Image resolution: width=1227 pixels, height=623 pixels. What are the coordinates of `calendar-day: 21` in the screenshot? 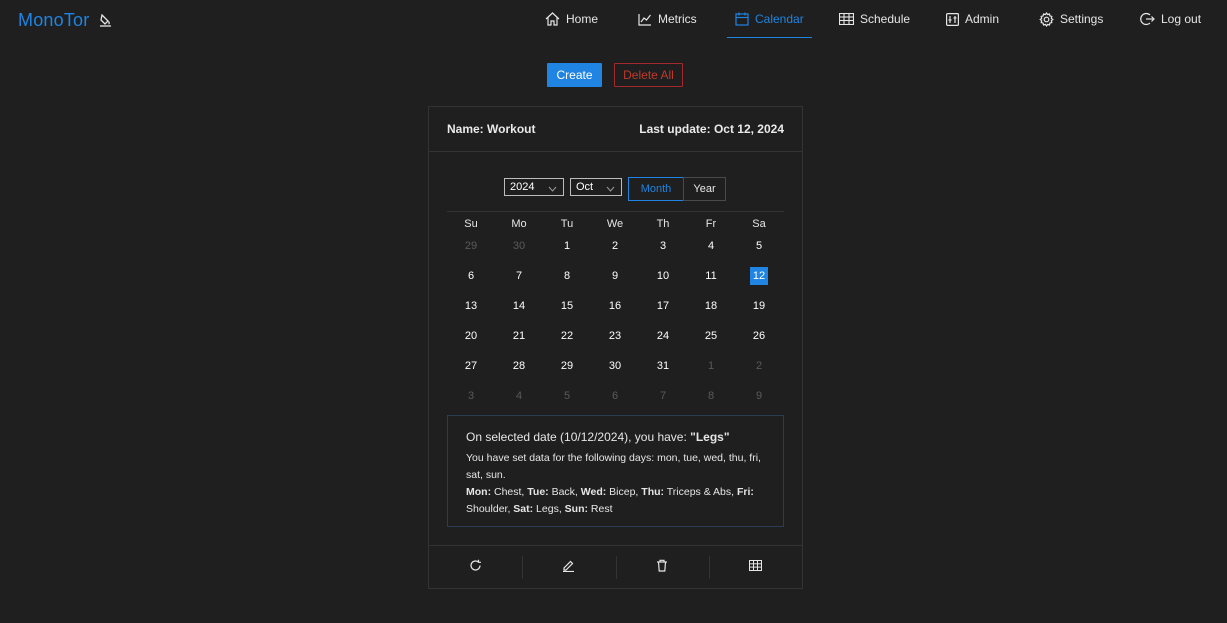 It's located at (519, 333).